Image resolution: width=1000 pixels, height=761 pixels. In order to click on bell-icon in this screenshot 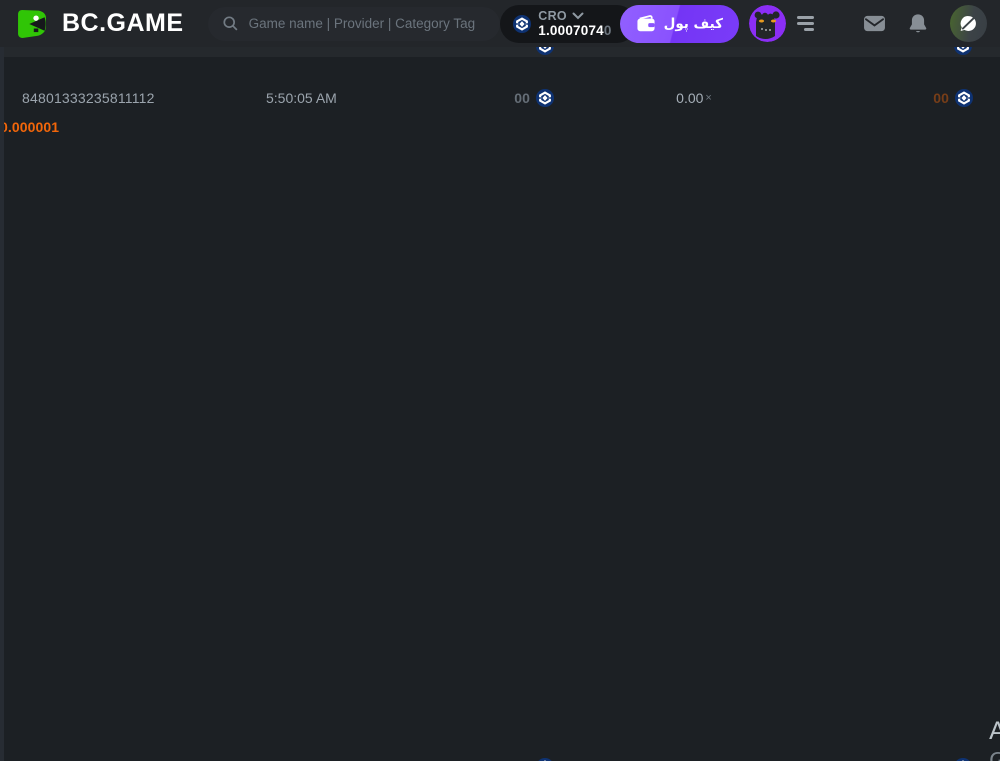, I will do `click(918, 23)`.